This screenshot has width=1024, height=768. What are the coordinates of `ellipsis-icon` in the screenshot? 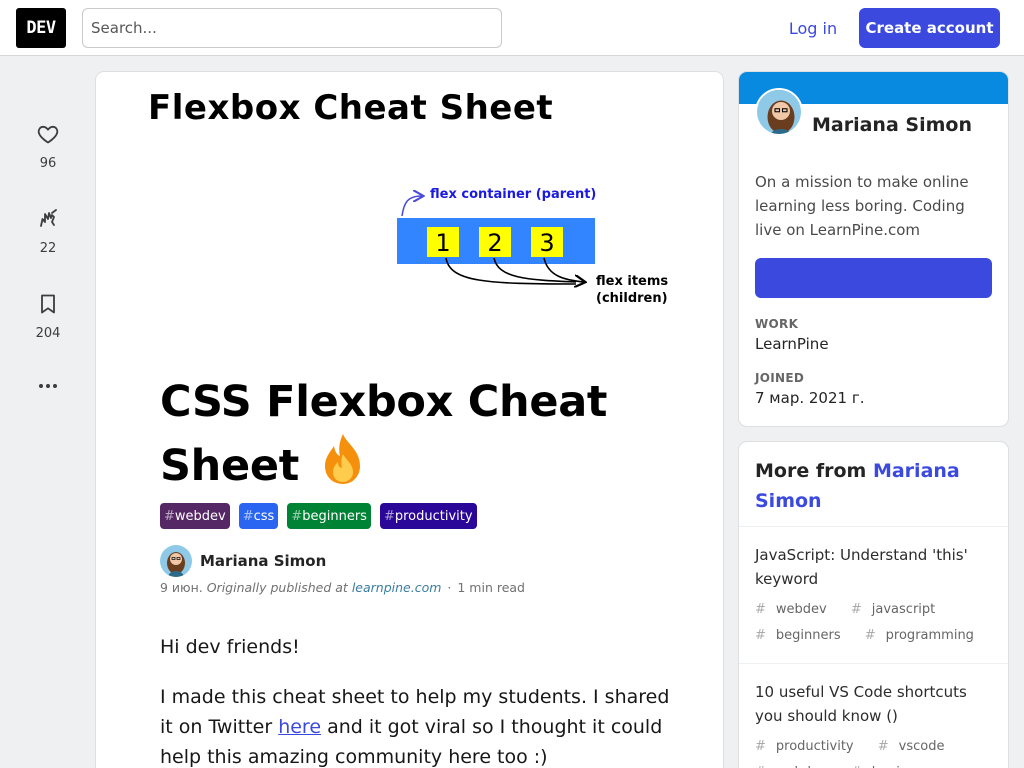 It's located at (48, 386).